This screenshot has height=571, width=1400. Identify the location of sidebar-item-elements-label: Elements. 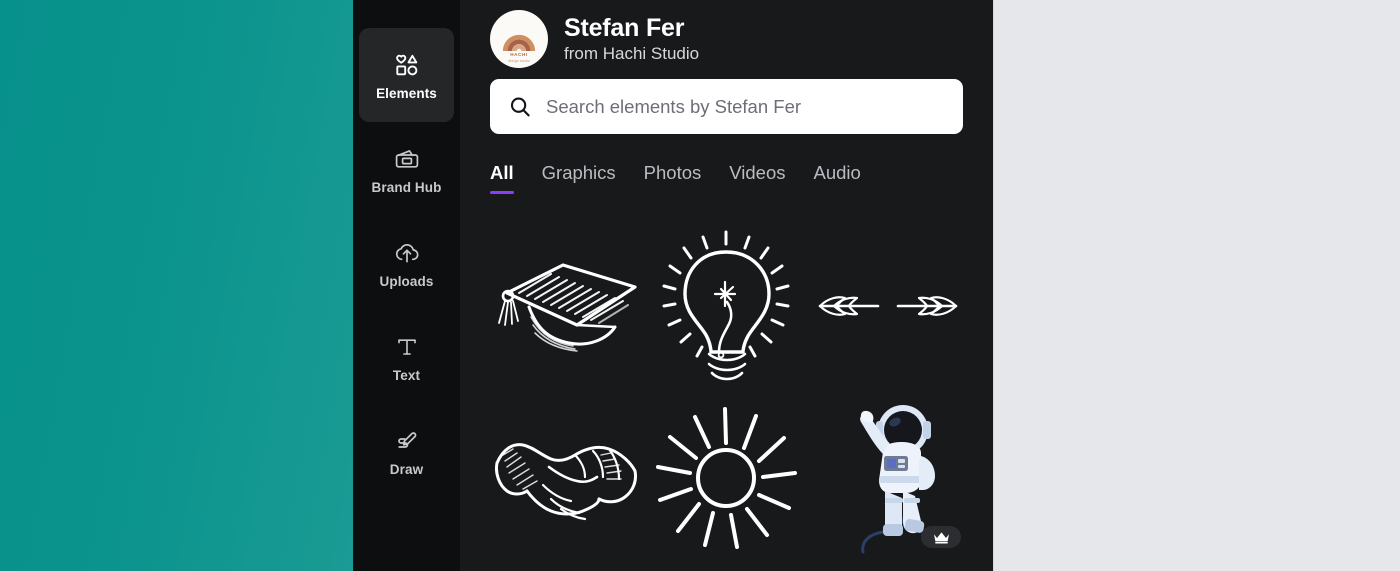
(406, 93).